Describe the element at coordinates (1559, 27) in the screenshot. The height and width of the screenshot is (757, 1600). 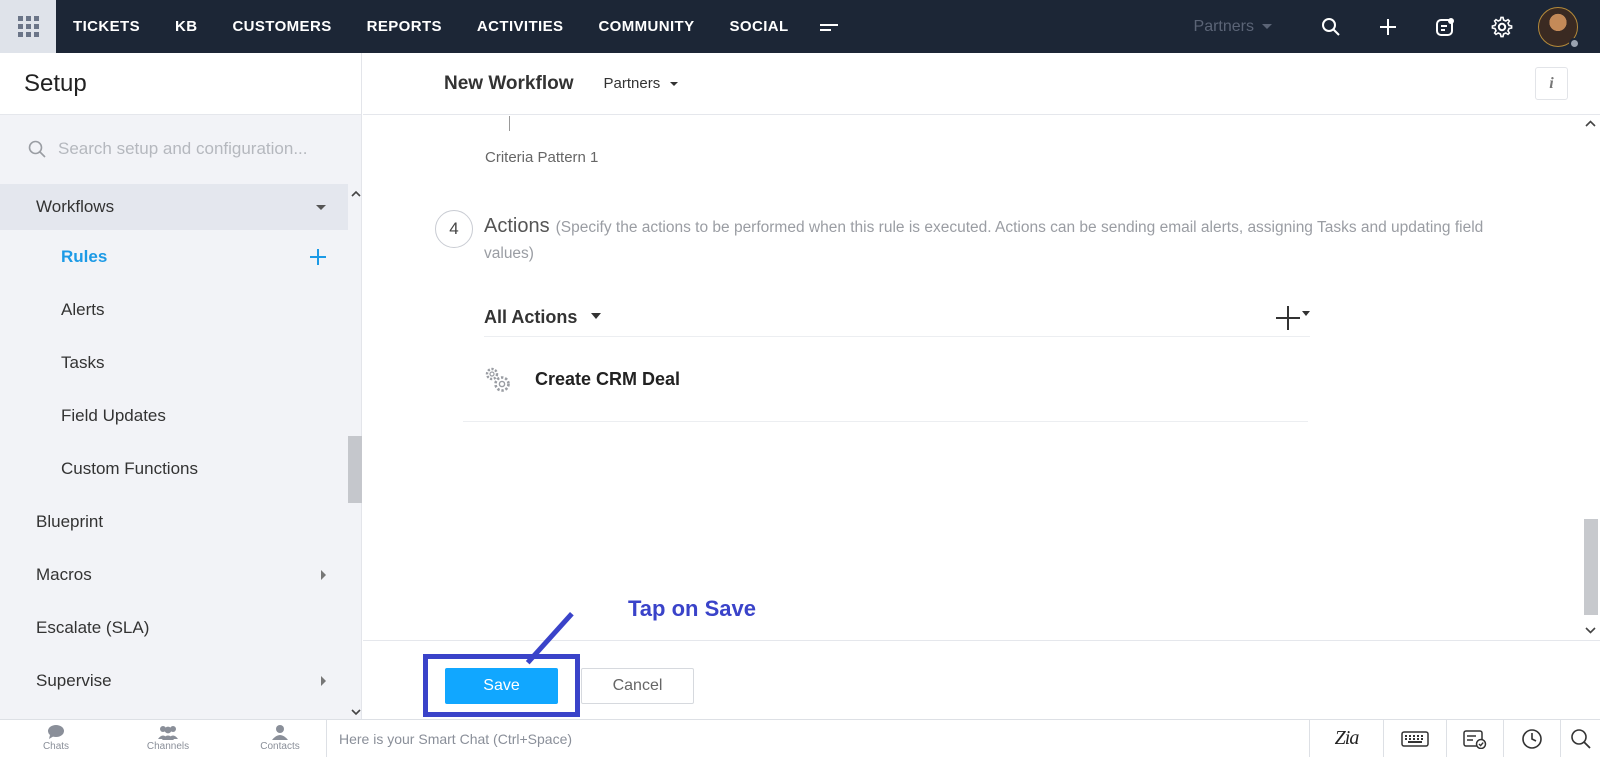
I see `avatar` at that location.